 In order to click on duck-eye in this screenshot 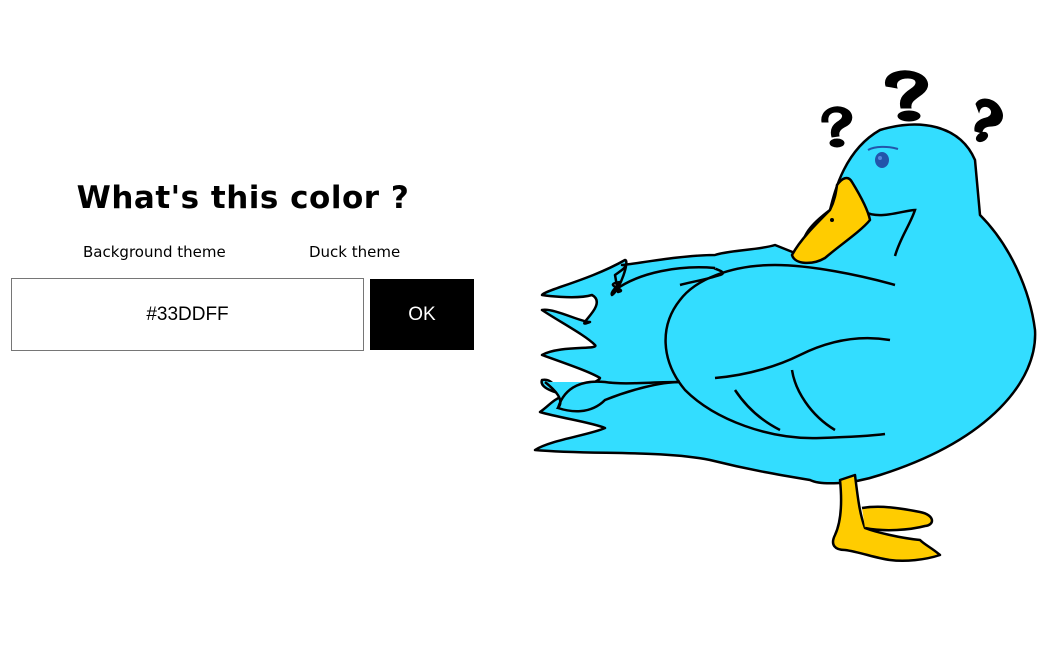, I will do `click(882, 160)`.